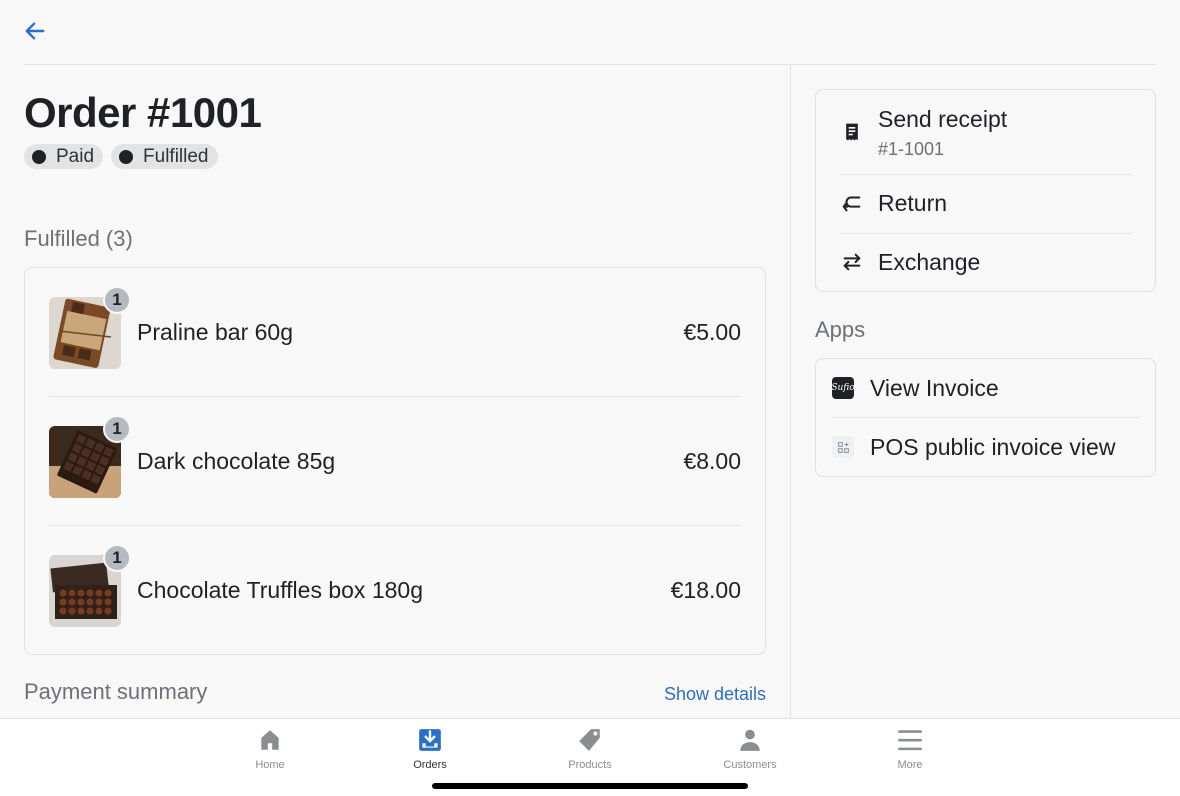  I want to click on status-badge-fulfilled: Fulfilled, so click(164, 156).